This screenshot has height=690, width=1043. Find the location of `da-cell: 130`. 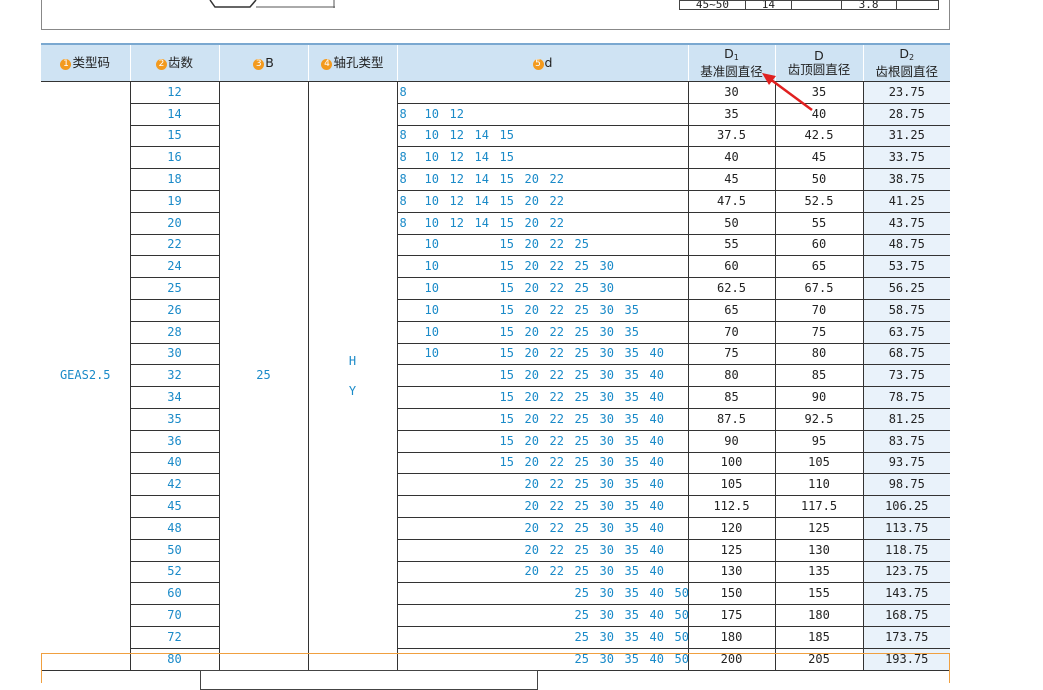

da-cell: 130 is located at coordinates (819, 550).